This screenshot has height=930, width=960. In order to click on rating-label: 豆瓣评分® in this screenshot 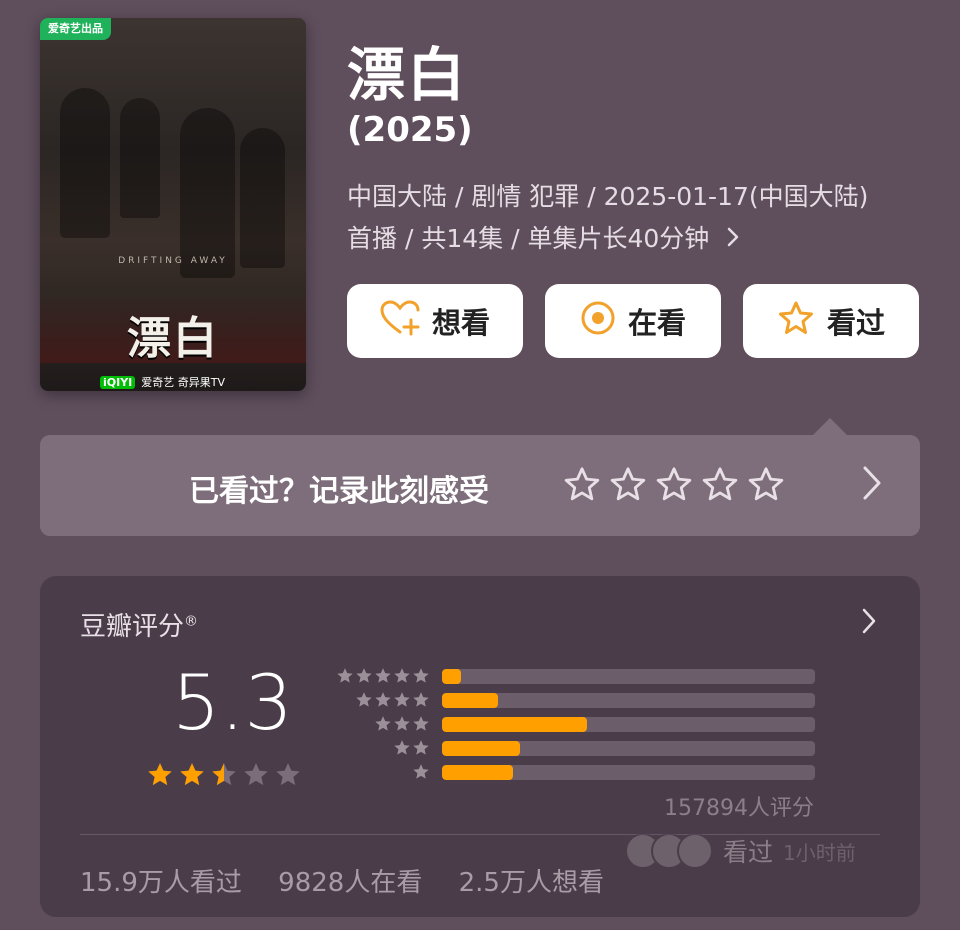, I will do `click(139, 624)`.